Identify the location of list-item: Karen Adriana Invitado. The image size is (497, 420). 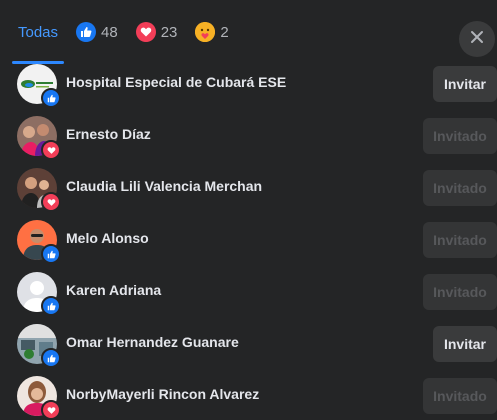
(248, 290).